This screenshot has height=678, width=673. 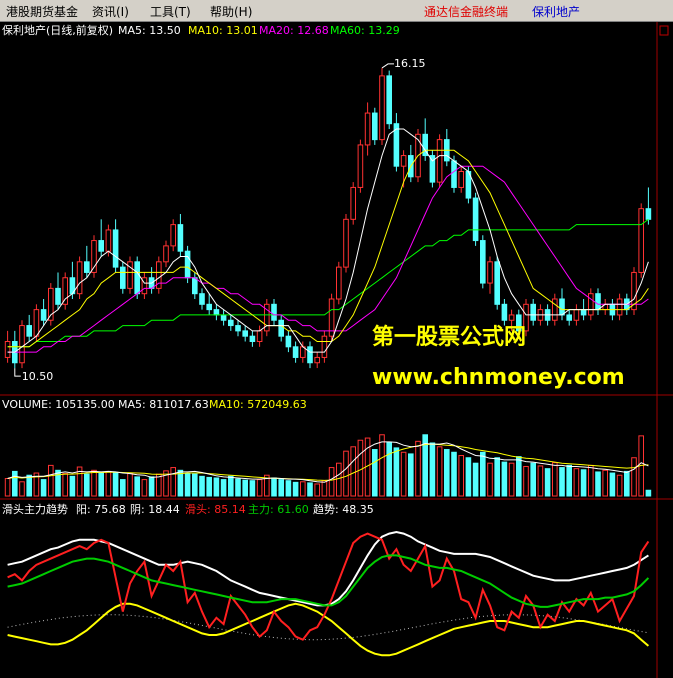 What do you see at coordinates (278, 509) in the screenshot?
I see `indicator-zhuli-label: 主力: 61.60` at bounding box center [278, 509].